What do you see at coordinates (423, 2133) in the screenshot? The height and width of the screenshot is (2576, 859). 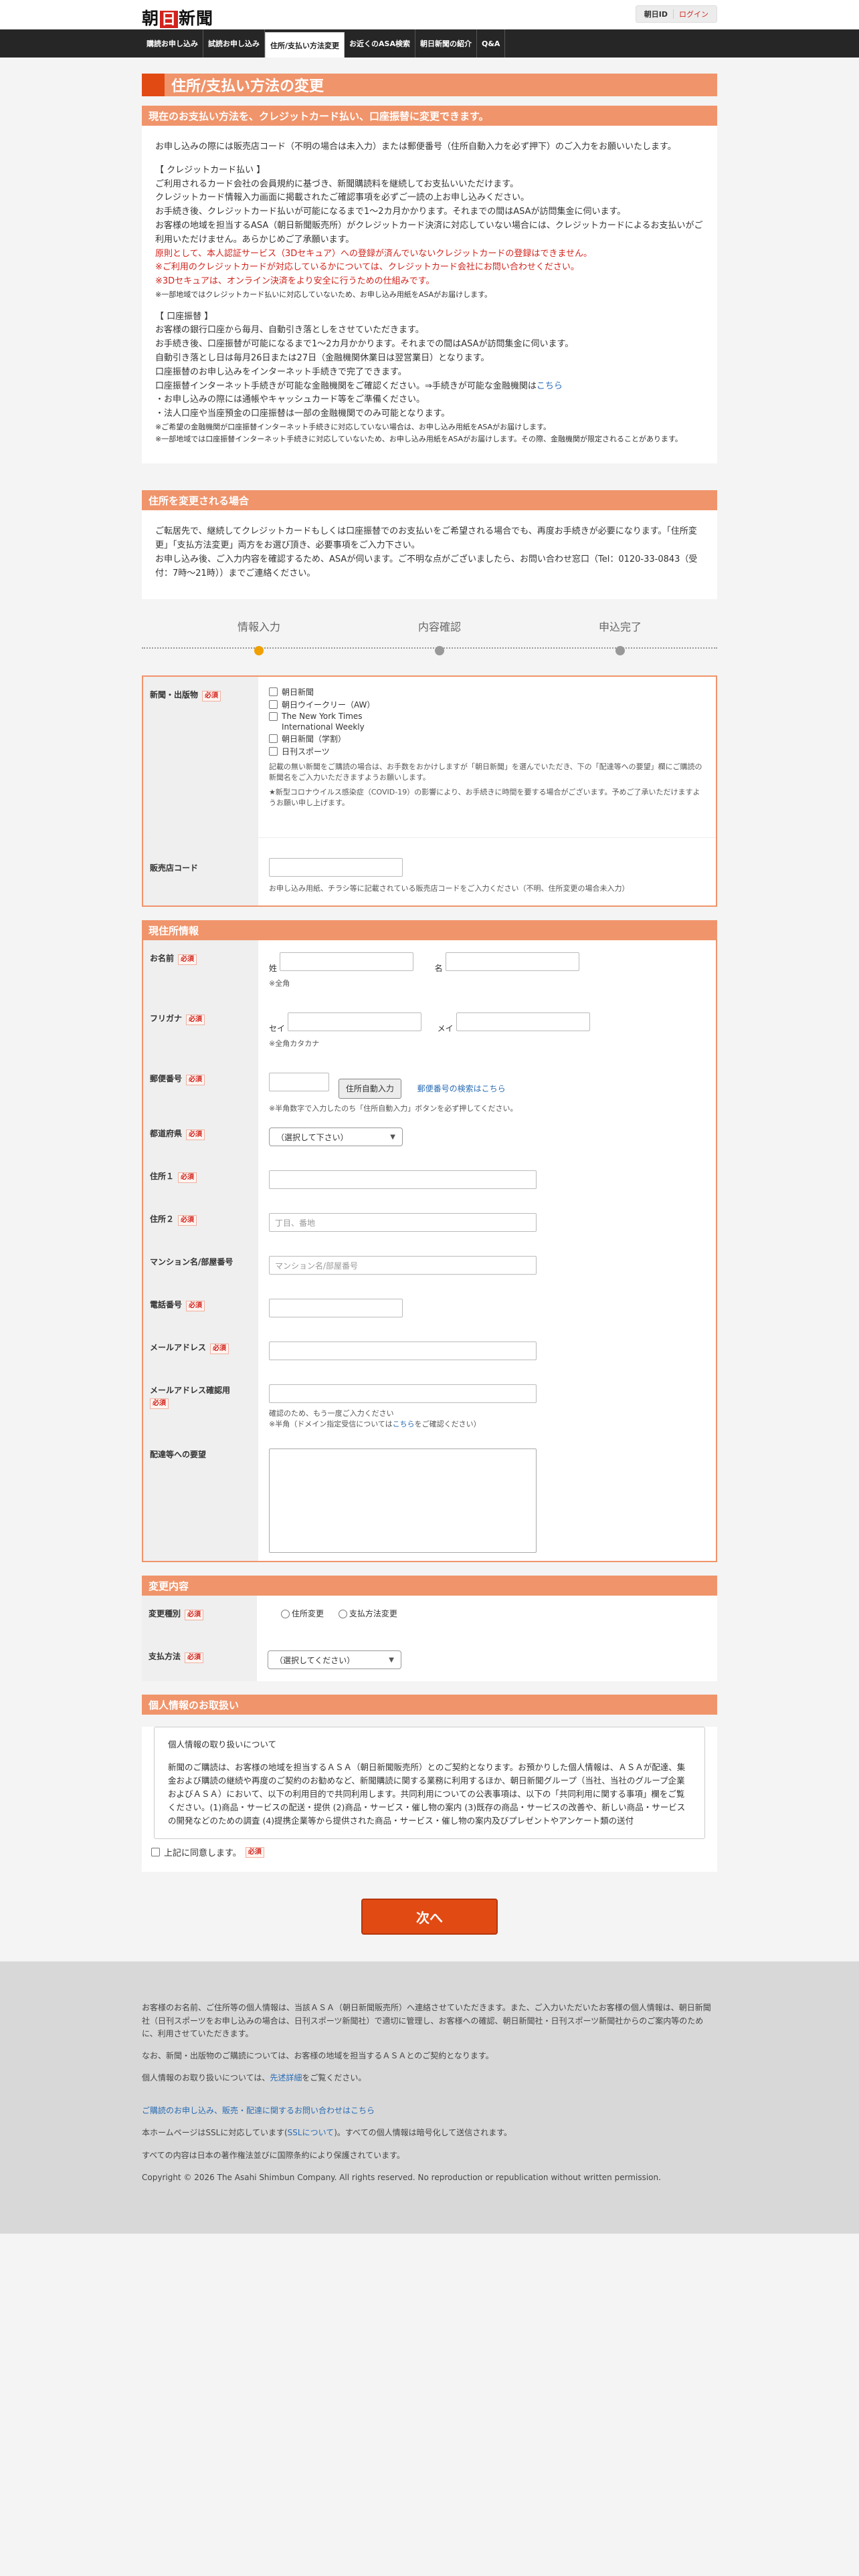 I see `footer-text: )。すべての個人情報は暗号化して送信されます。` at bounding box center [423, 2133].